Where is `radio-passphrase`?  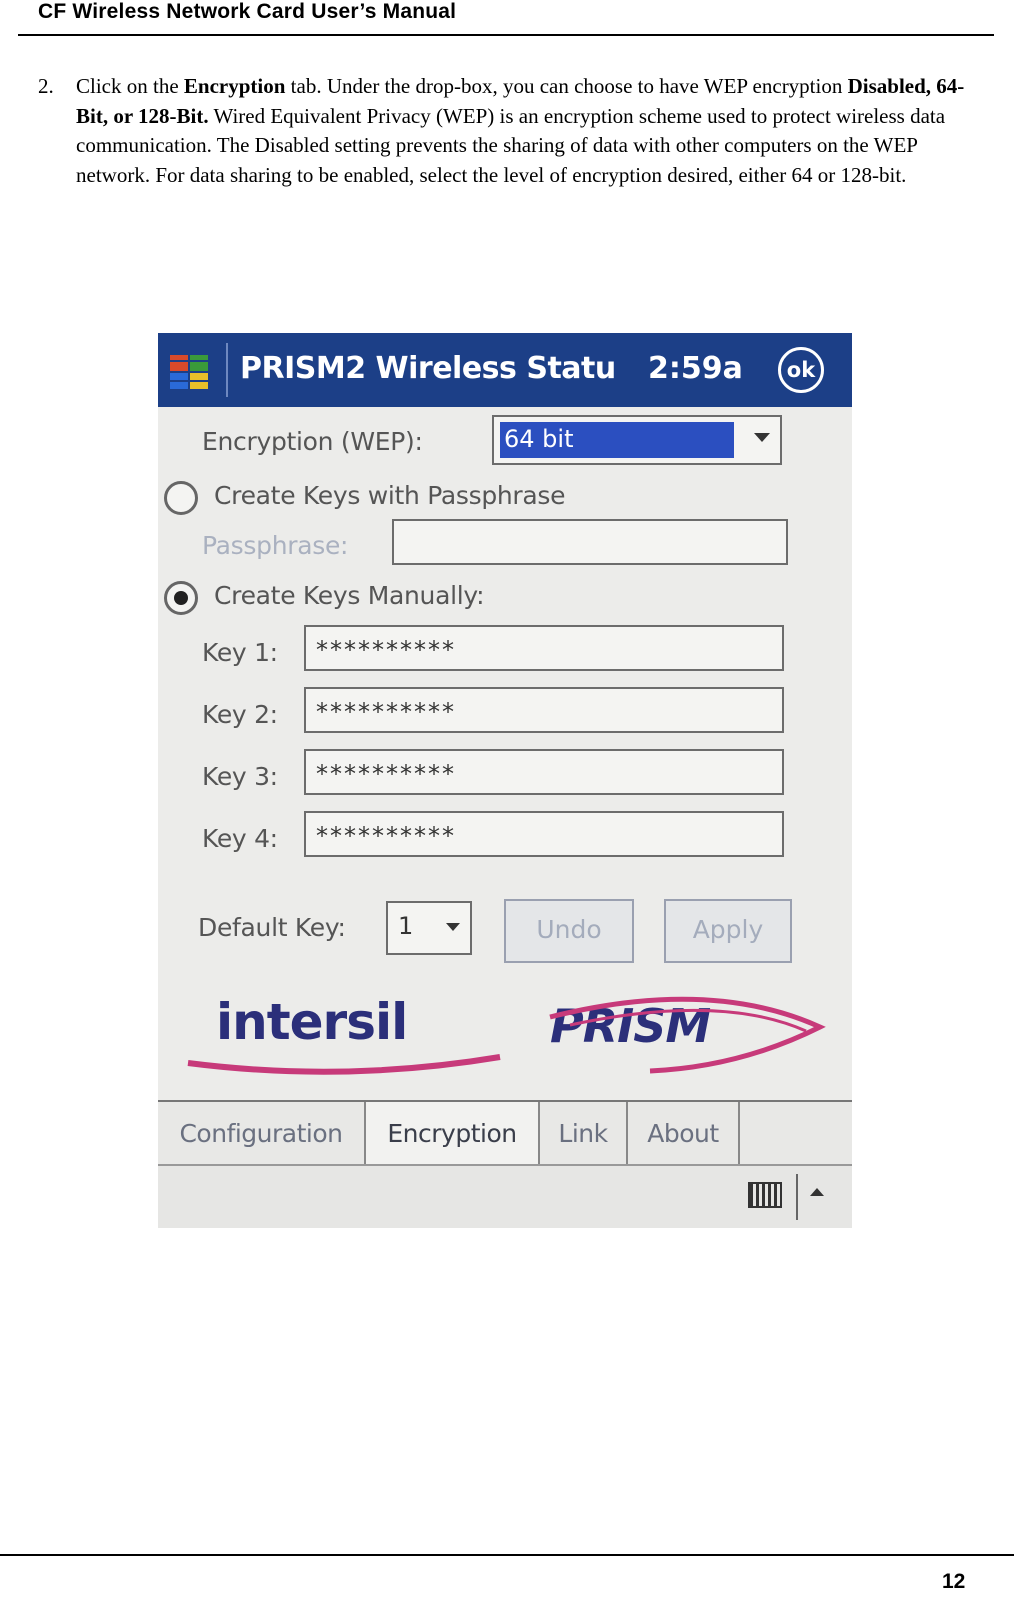
radio-passphrase is located at coordinates (181, 498).